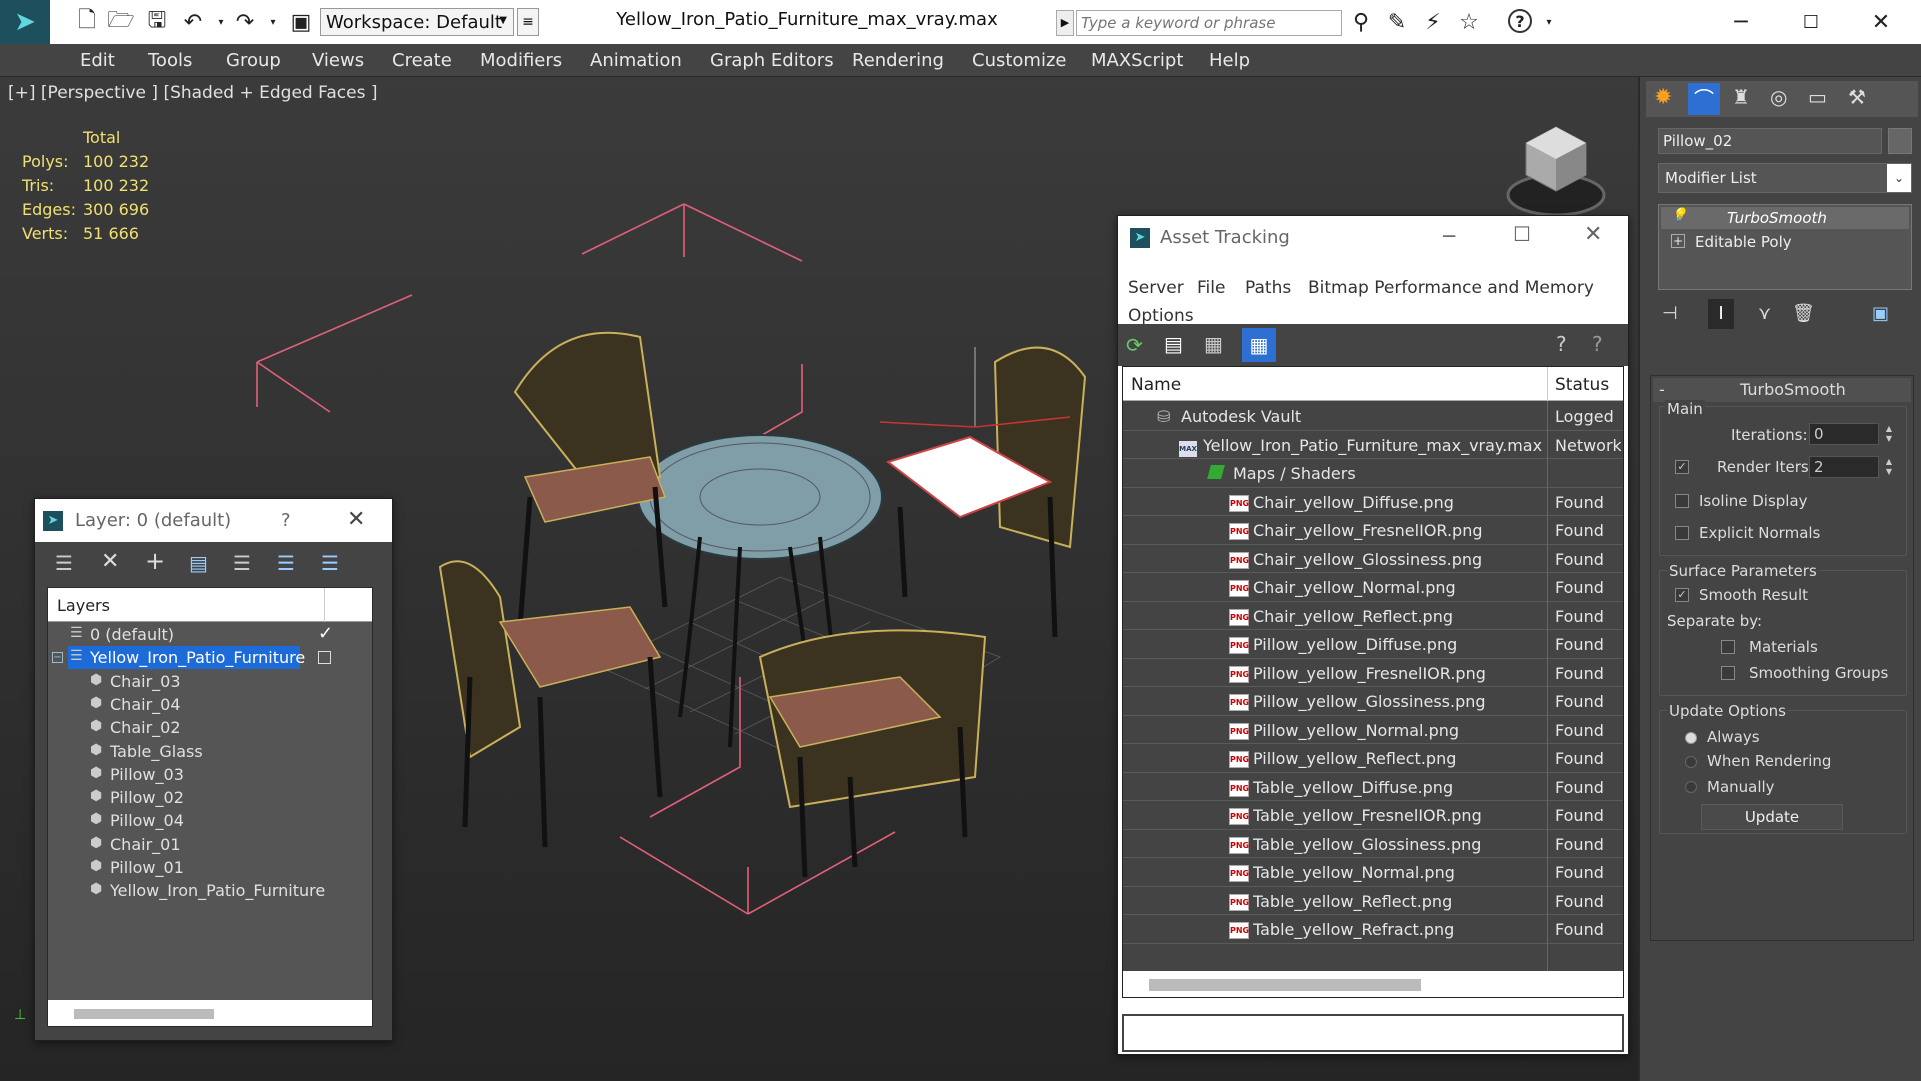  What do you see at coordinates (1561, 344) in the screenshot?
I see `help-question-icon: ?` at bounding box center [1561, 344].